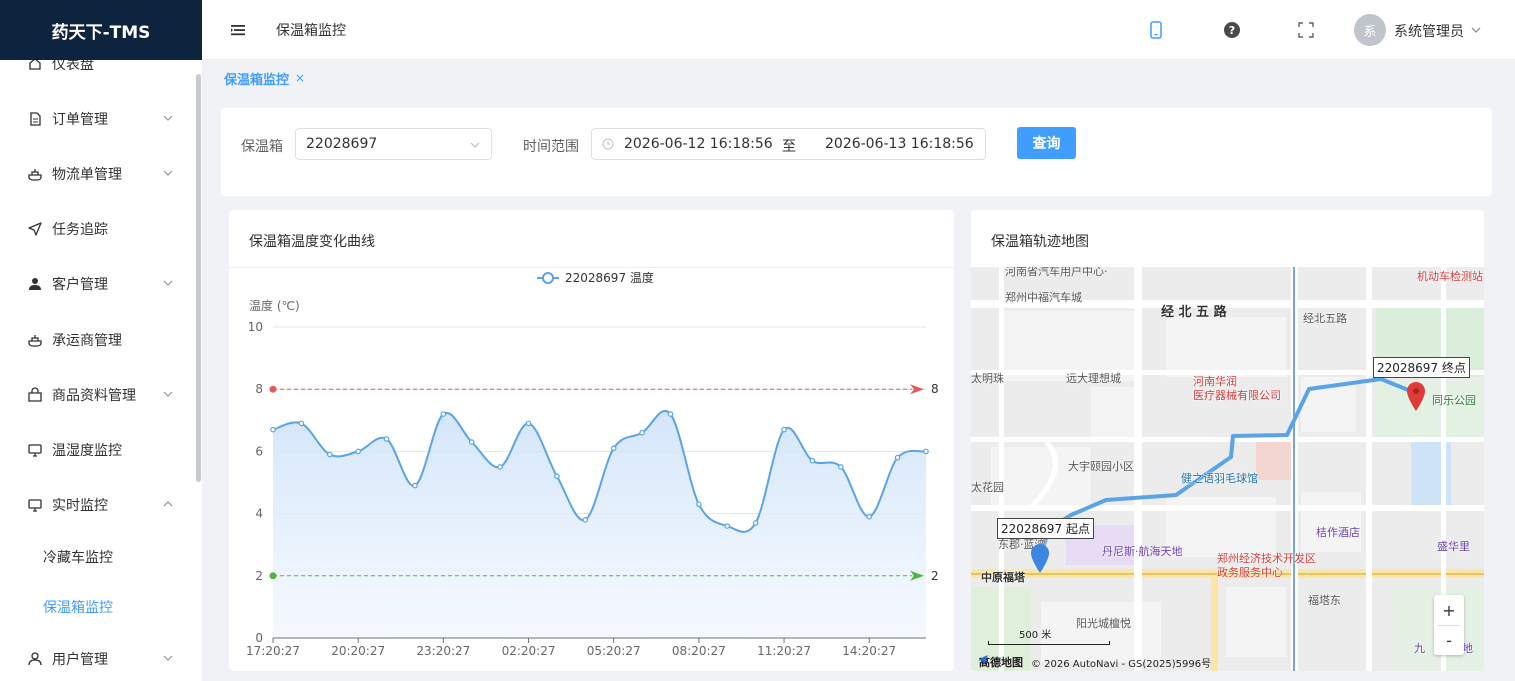 This screenshot has height=681, width=1515. Describe the element at coordinates (35, 505) in the screenshot. I see `monitor-icon` at that location.